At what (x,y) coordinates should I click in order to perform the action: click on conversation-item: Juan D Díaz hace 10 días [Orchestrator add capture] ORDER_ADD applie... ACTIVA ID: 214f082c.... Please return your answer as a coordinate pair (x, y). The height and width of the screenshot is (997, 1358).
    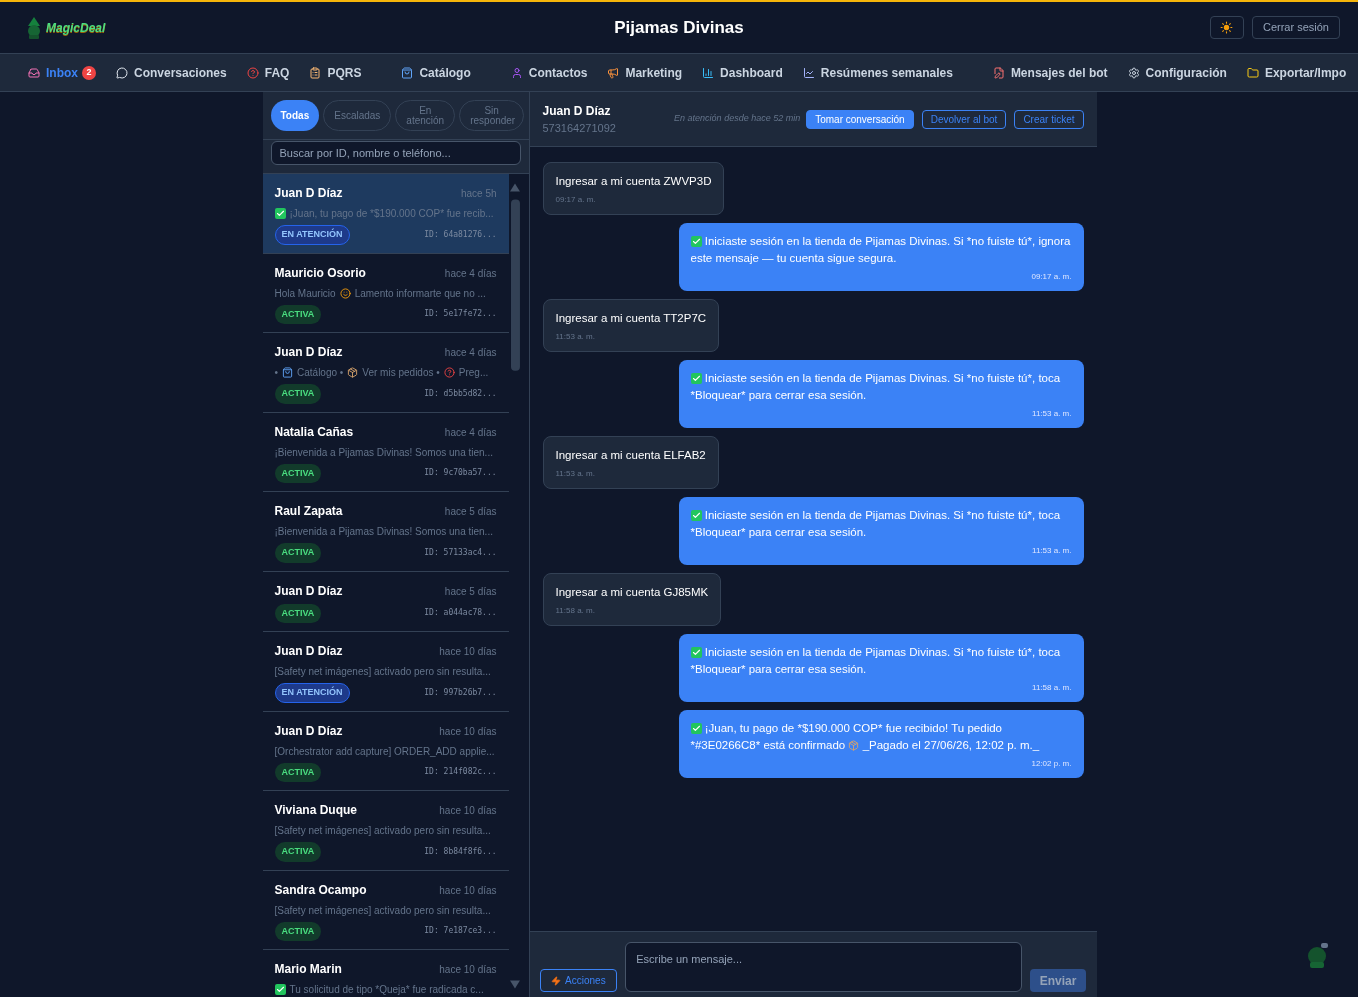
    Looking at the image, I should click on (385, 751).